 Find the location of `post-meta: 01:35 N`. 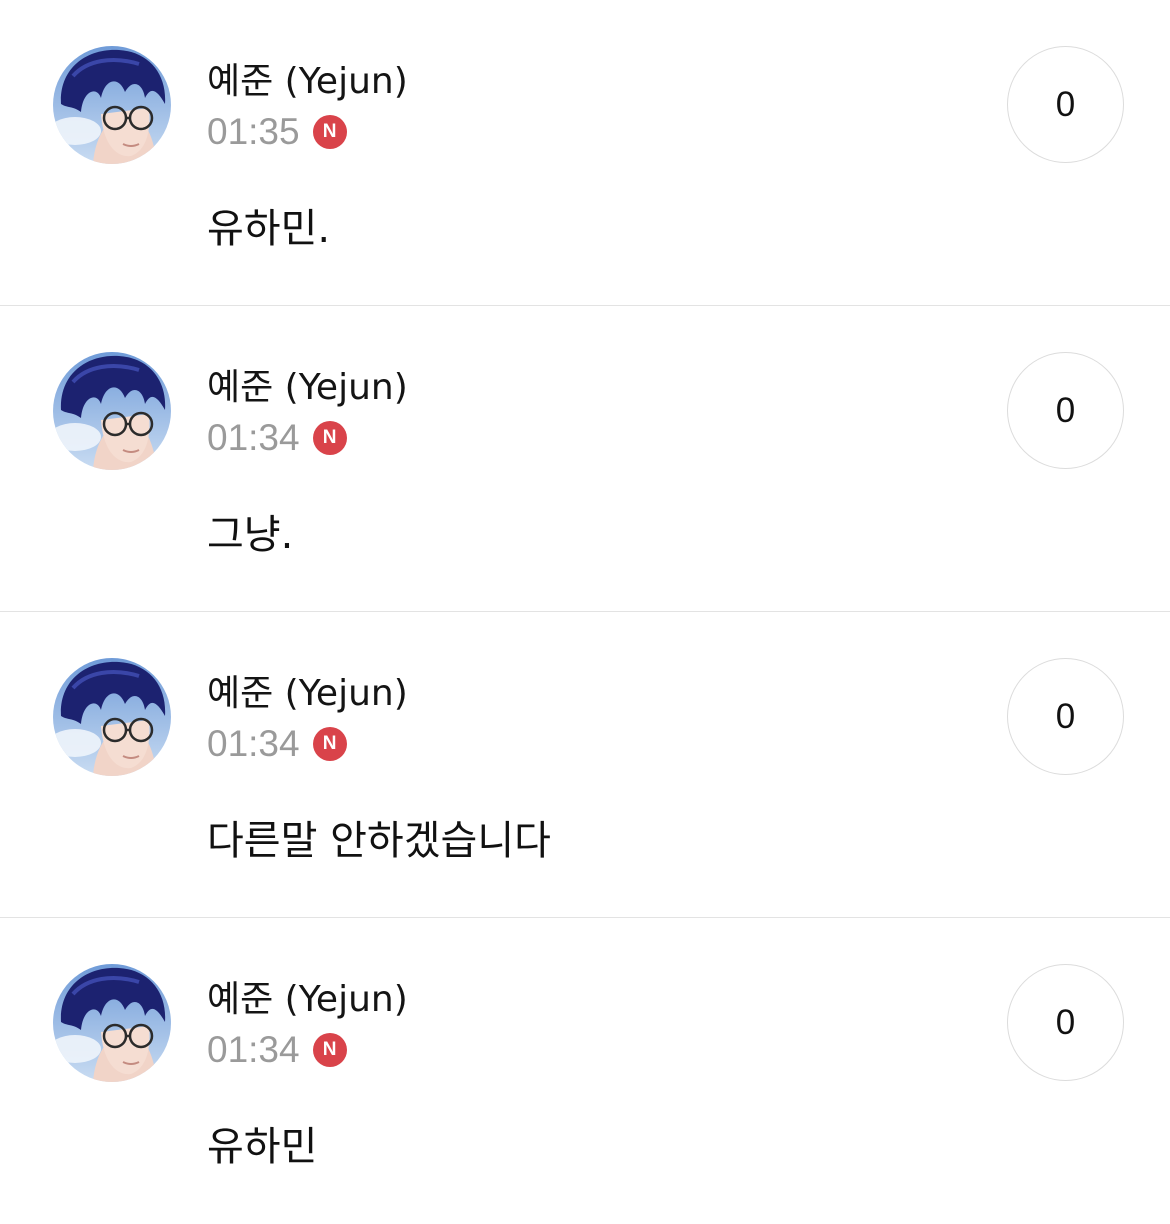

post-meta: 01:35 N is located at coordinates (277, 132).